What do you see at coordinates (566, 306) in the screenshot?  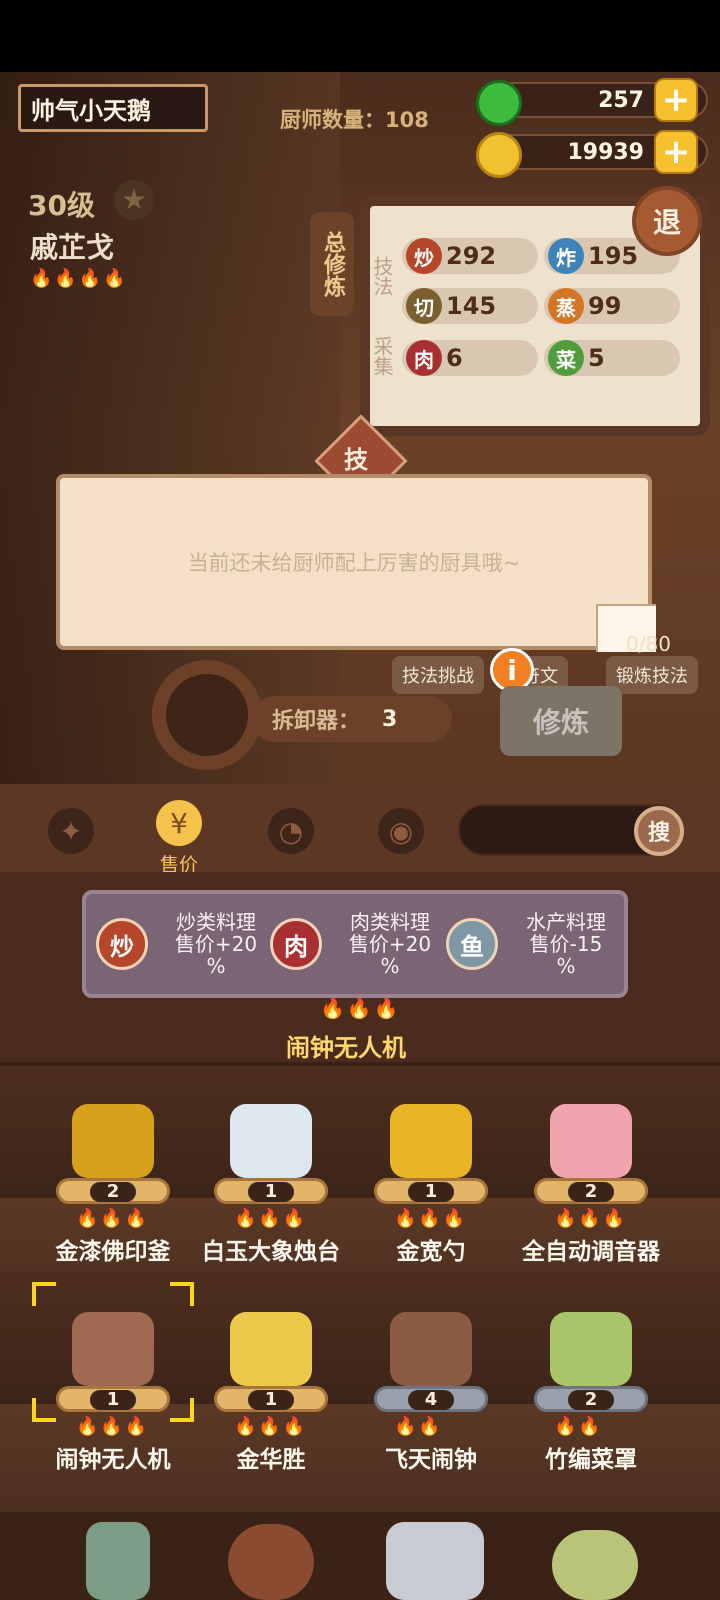 I see `steam-icon: 蒸` at bounding box center [566, 306].